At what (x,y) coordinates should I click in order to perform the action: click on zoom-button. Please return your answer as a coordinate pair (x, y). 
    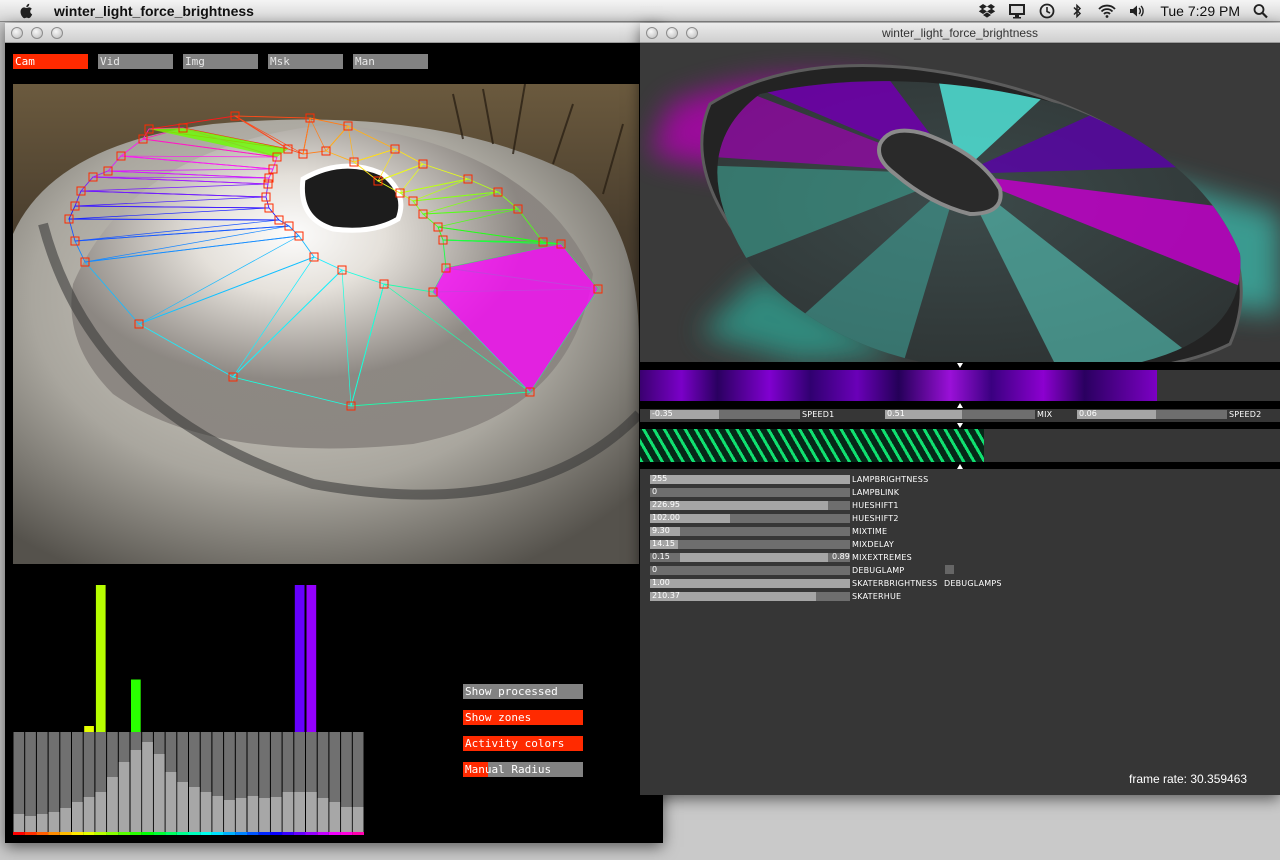
    Looking at the image, I should click on (57, 33).